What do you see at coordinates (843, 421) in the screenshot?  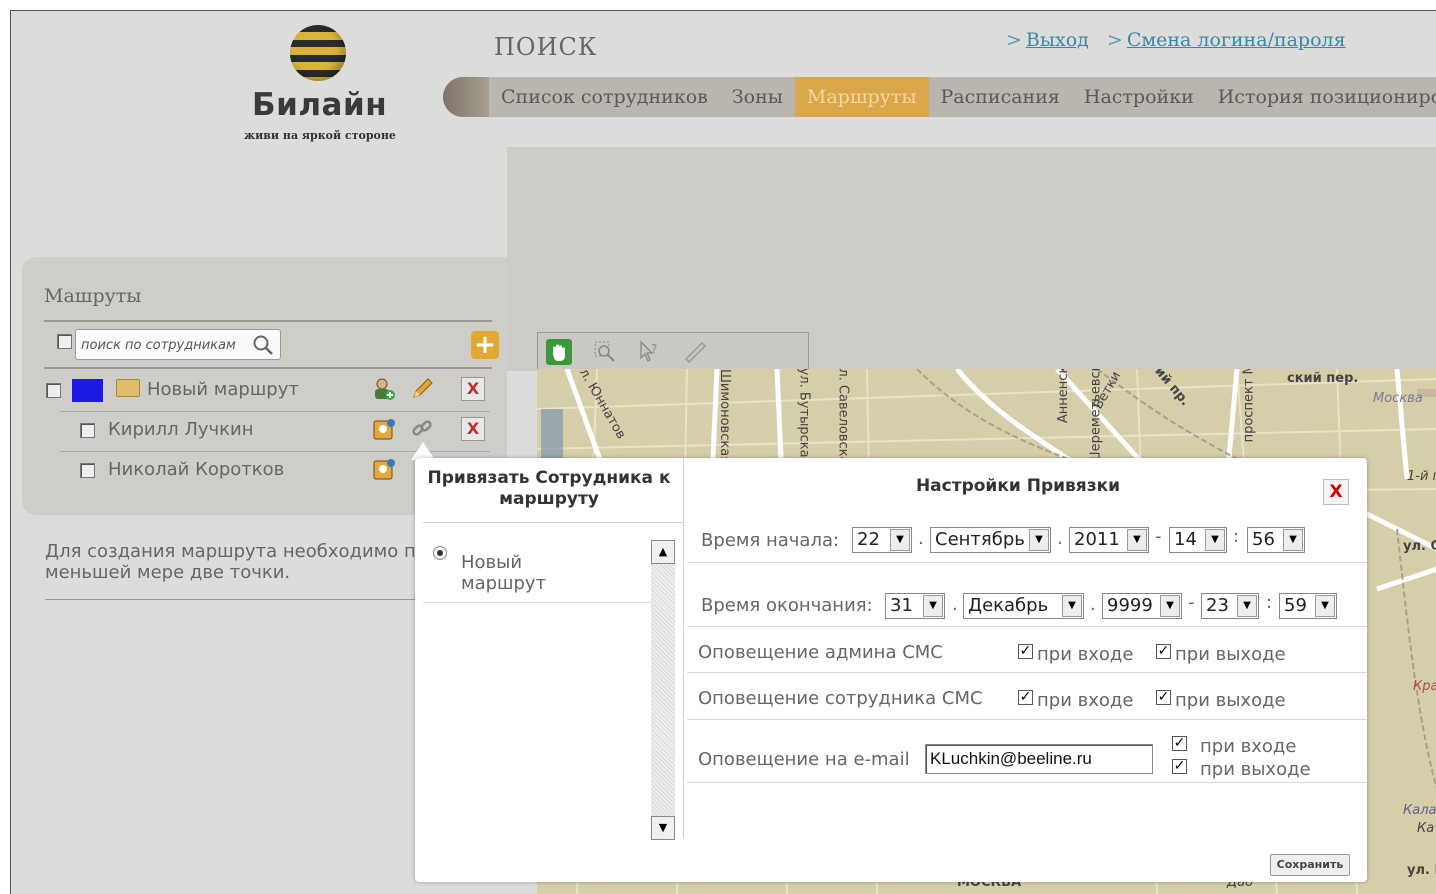 I see `map-street-label: ул. Савеловская` at bounding box center [843, 421].